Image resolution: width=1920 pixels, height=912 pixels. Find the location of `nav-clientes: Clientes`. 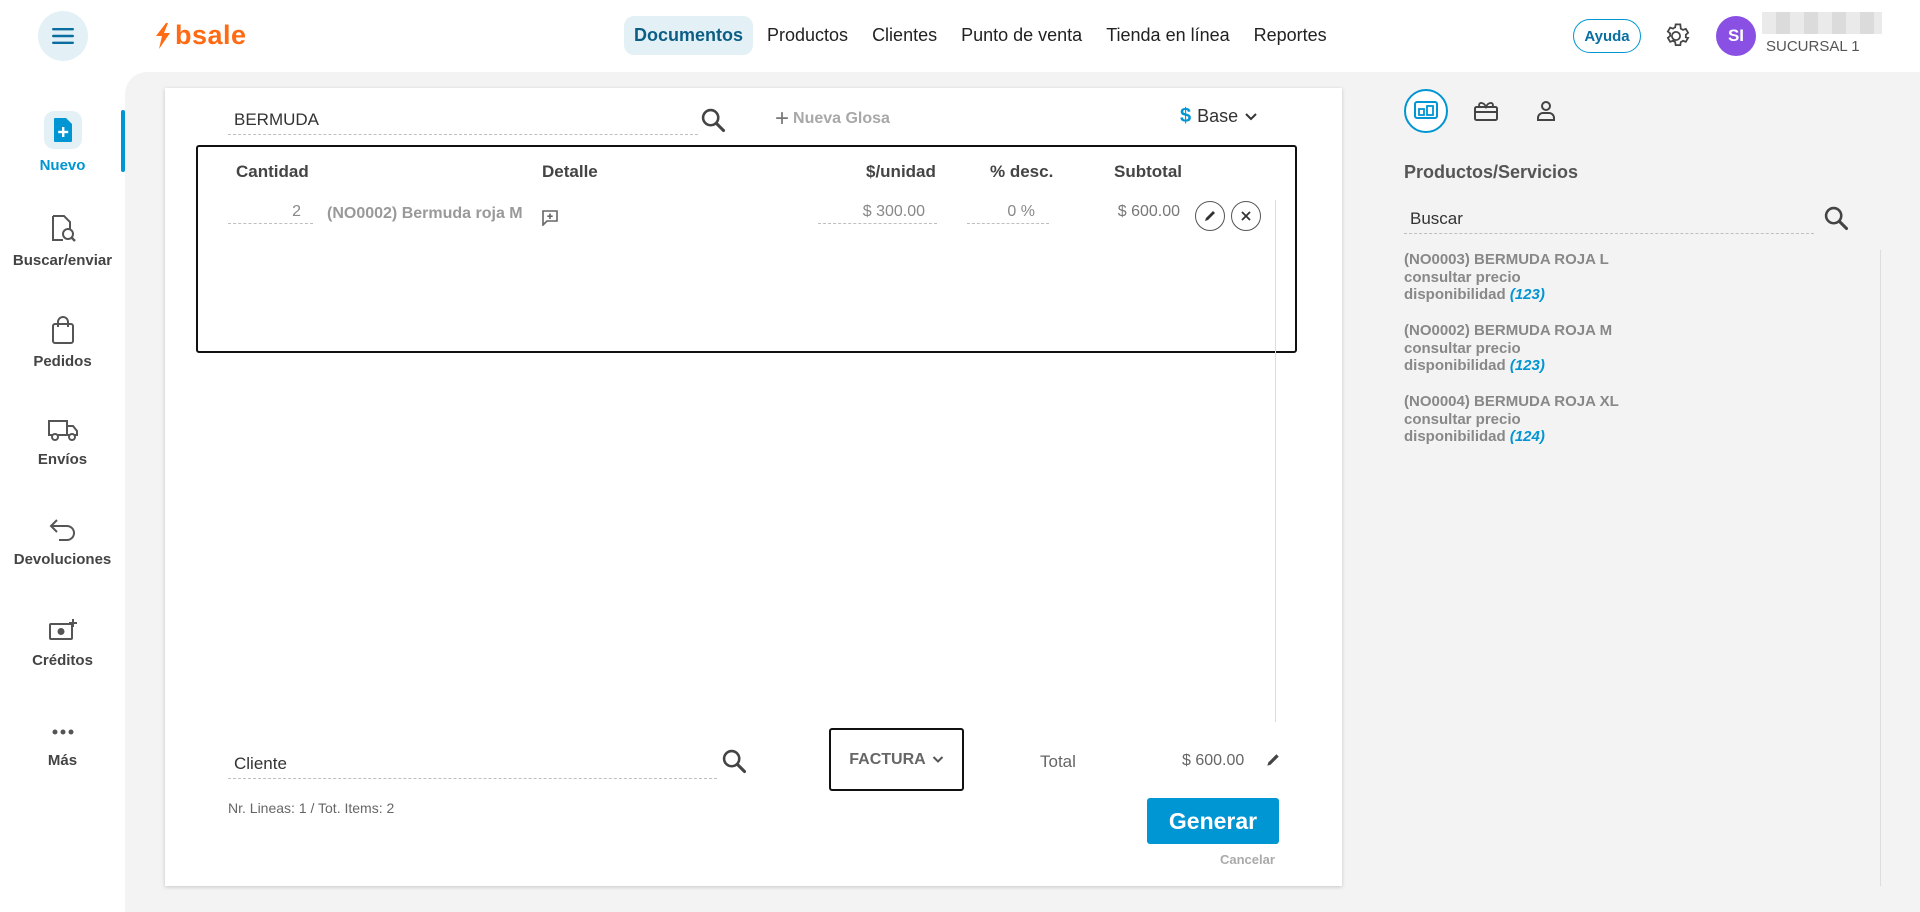

nav-clientes: Clientes is located at coordinates (904, 35).